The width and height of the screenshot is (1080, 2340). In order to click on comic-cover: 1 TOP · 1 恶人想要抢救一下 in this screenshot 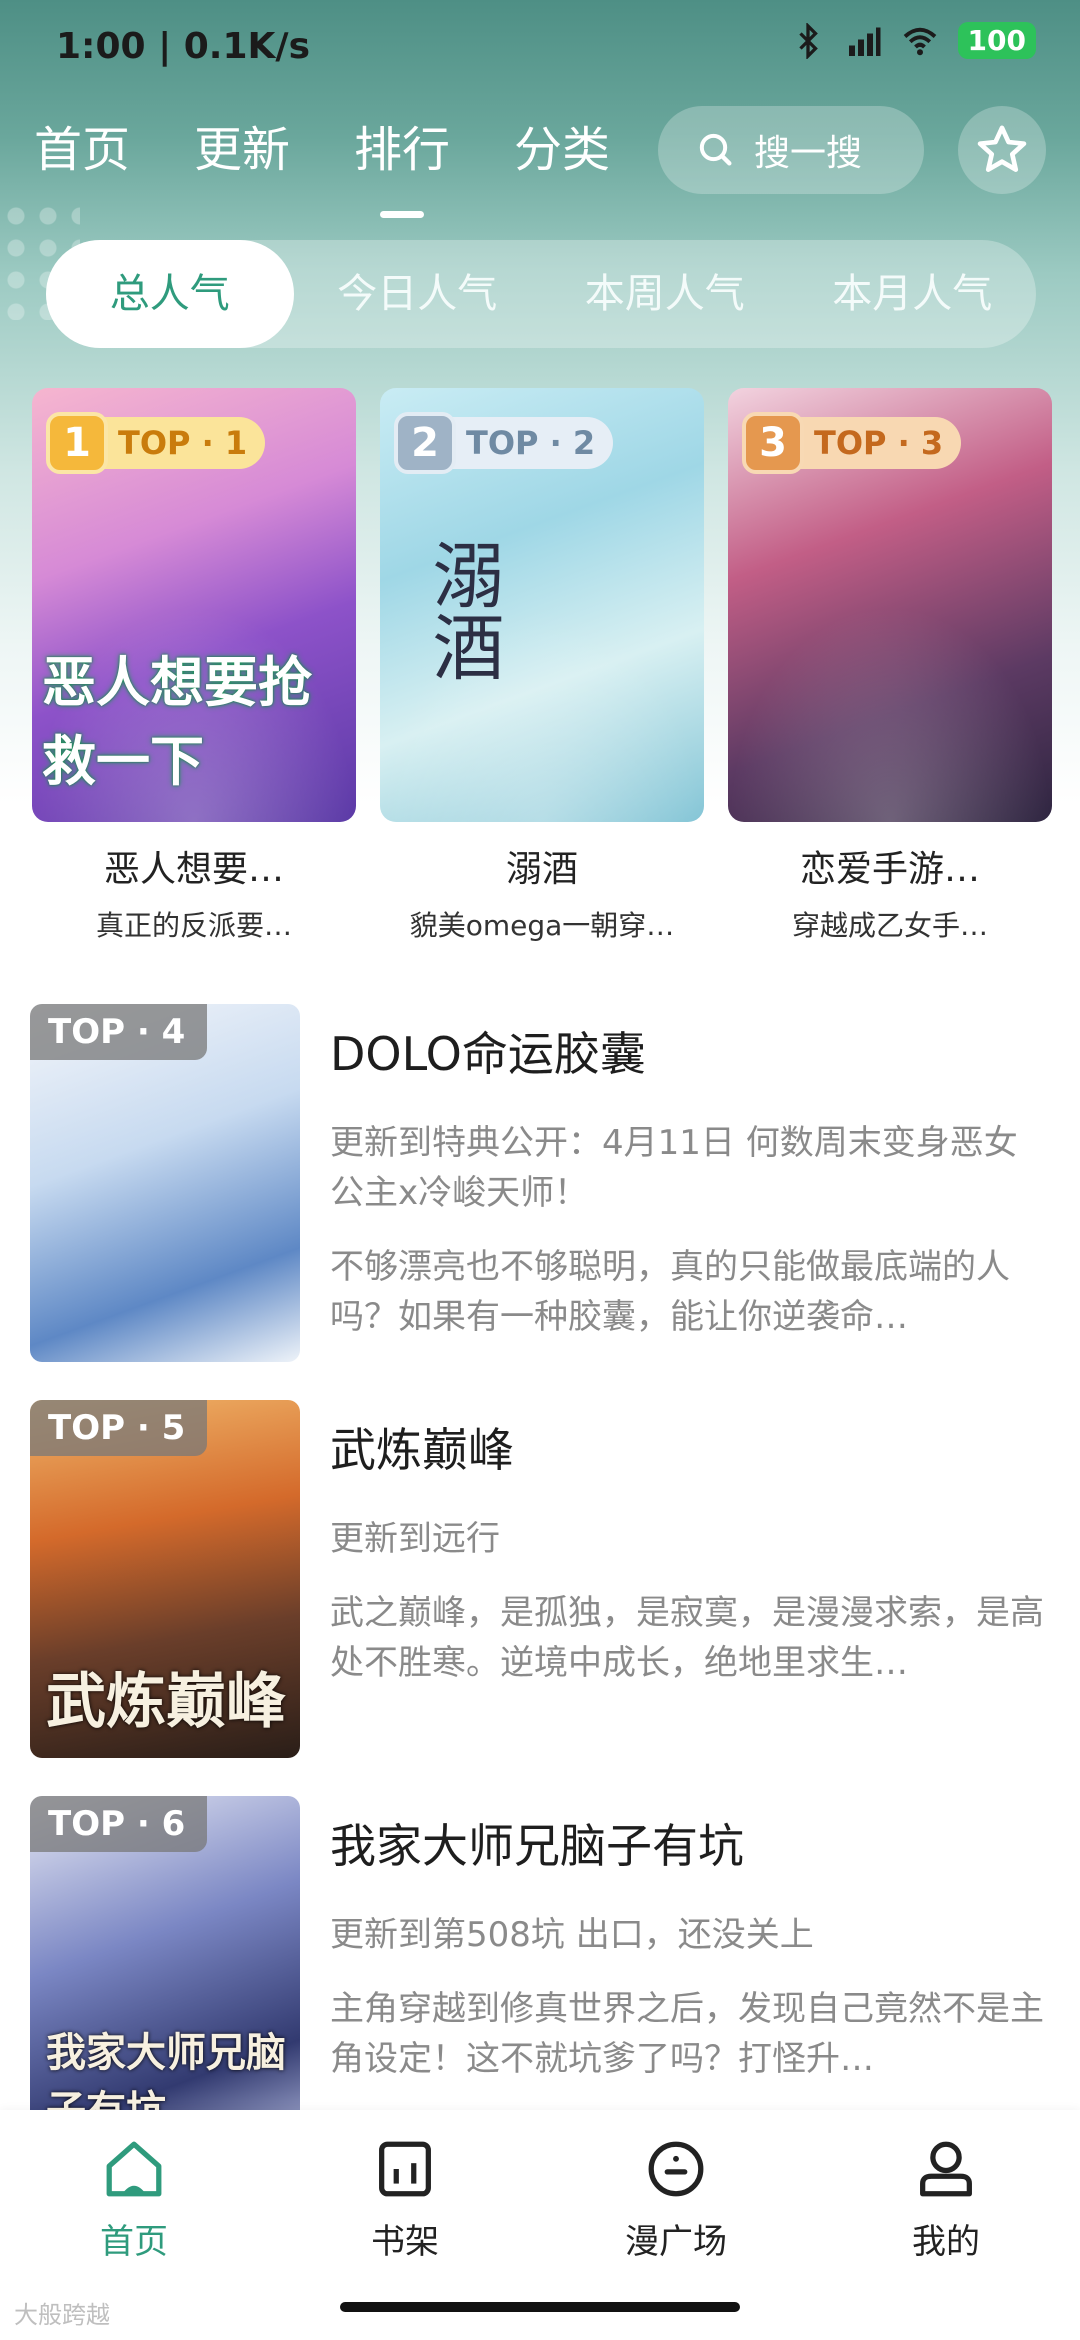, I will do `click(194, 605)`.